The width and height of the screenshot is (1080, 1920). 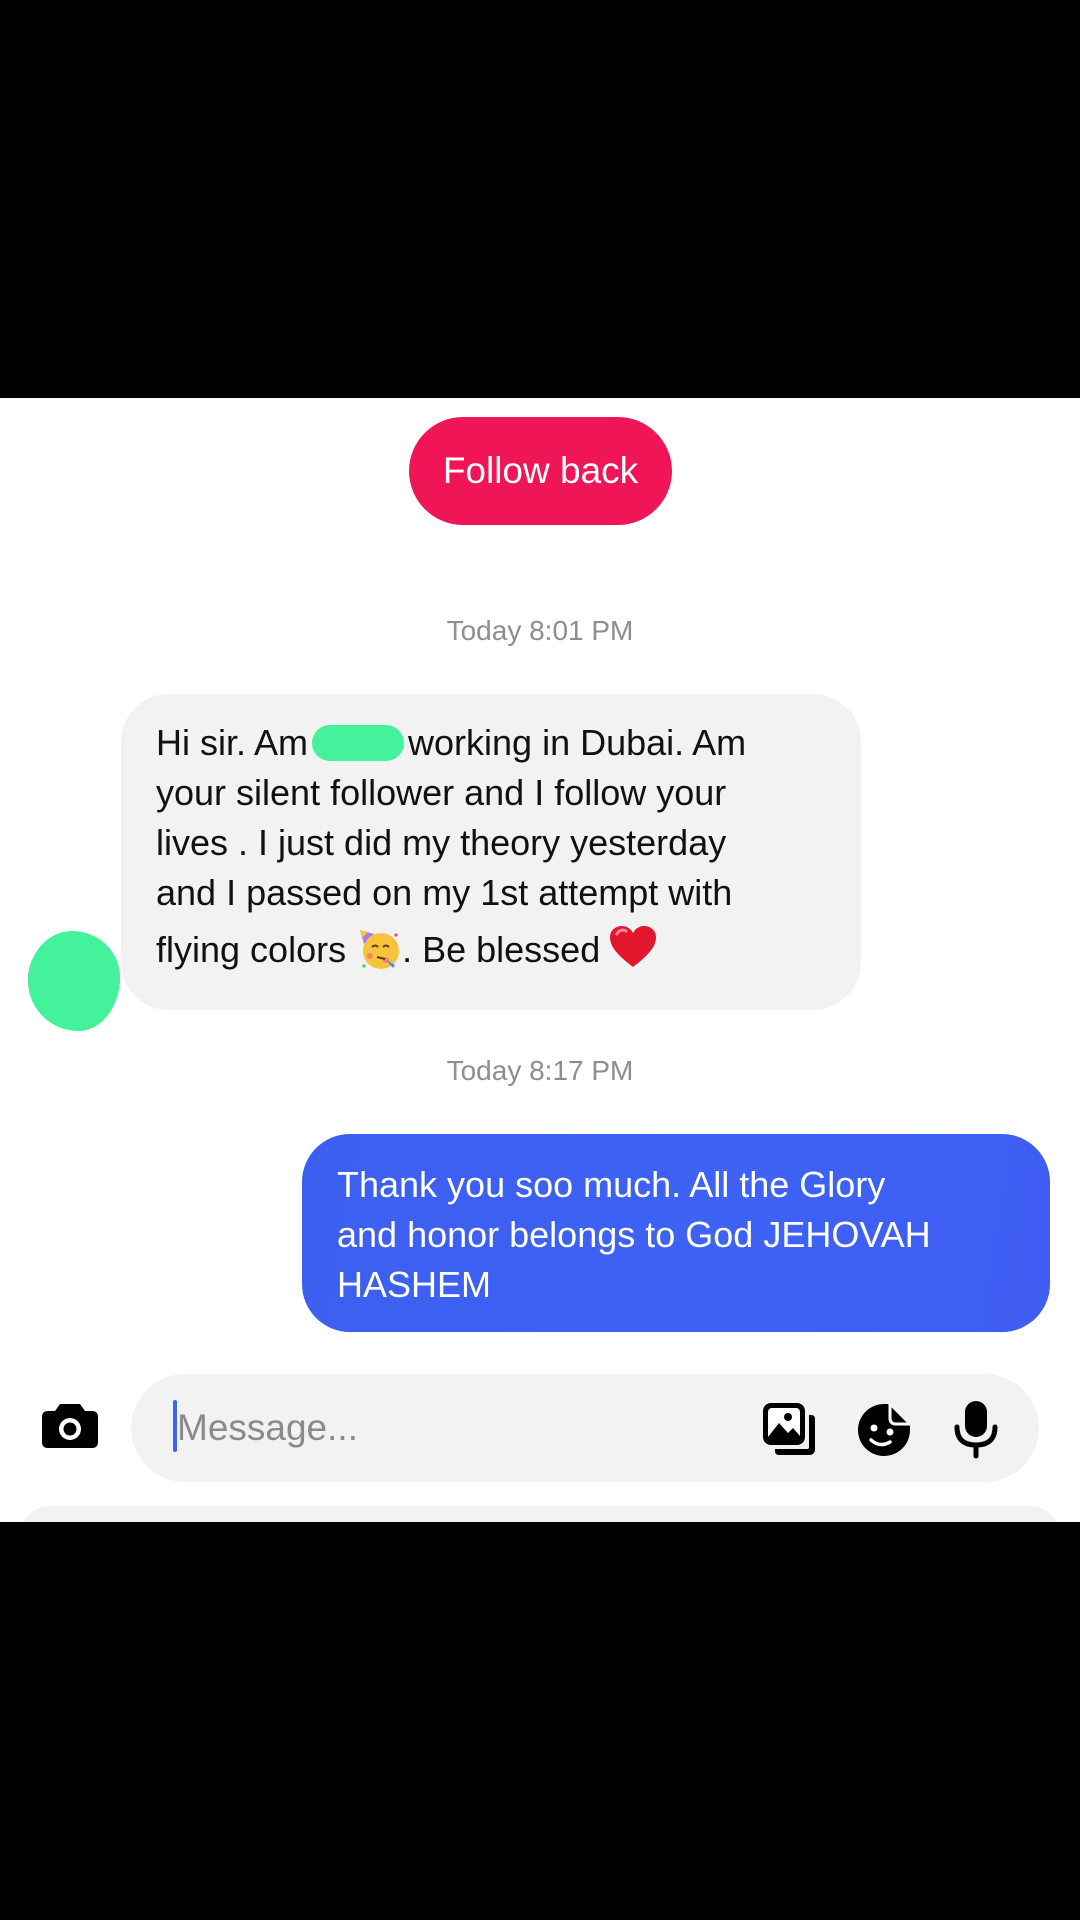 What do you see at coordinates (540, 1070) in the screenshot?
I see `message-timestamp: Today 8:17 PM` at bounding box center [540, 1070].